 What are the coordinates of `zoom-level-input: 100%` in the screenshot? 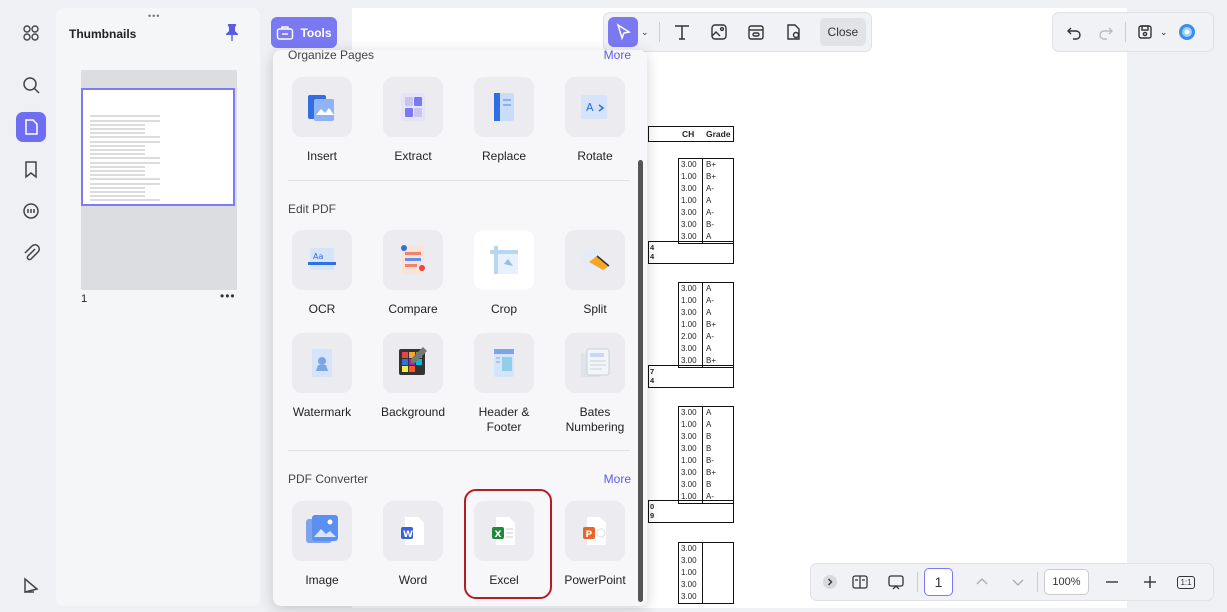 It's located at (1066, 582).